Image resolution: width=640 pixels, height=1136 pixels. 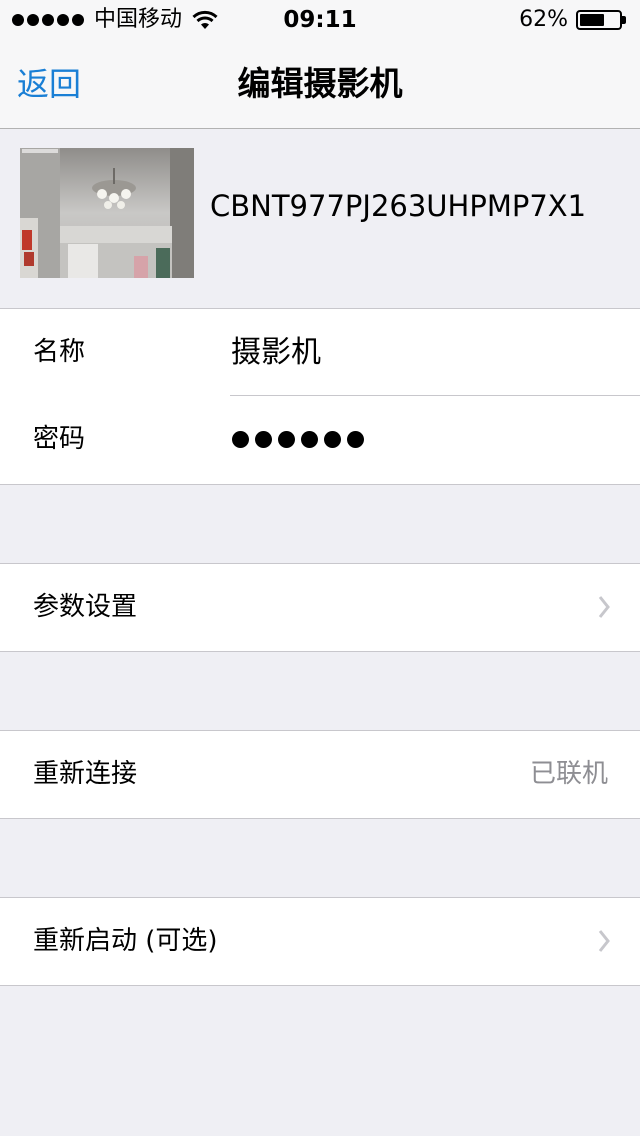 What do you see at coordinates (125, 941) in the screenshot?
I see `restart-label: 重新启动 (可选)` at bounding box center [125, 941].